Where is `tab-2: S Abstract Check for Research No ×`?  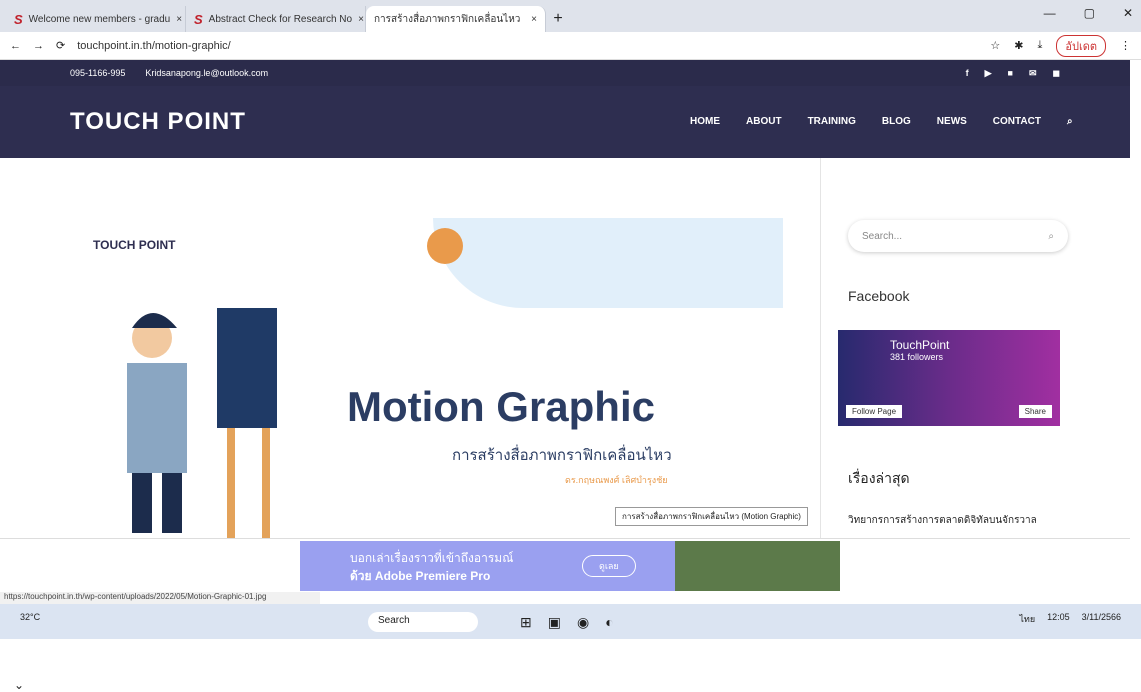 tab-2: S Abstract Check for Research No × is located at coordinates (276, 19).